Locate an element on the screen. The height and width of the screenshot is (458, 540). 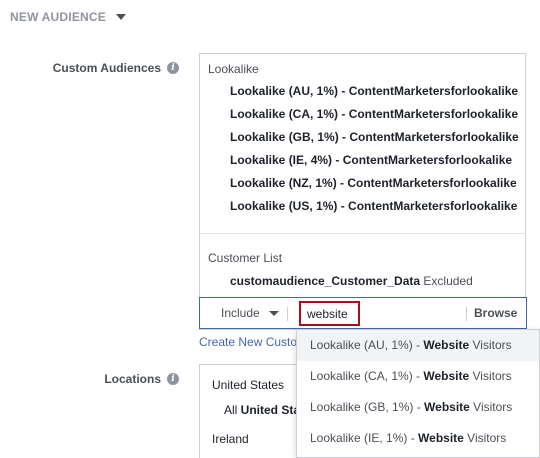
custom-audiences-label: Custom Audiences i is located at coordinates (116, 68).